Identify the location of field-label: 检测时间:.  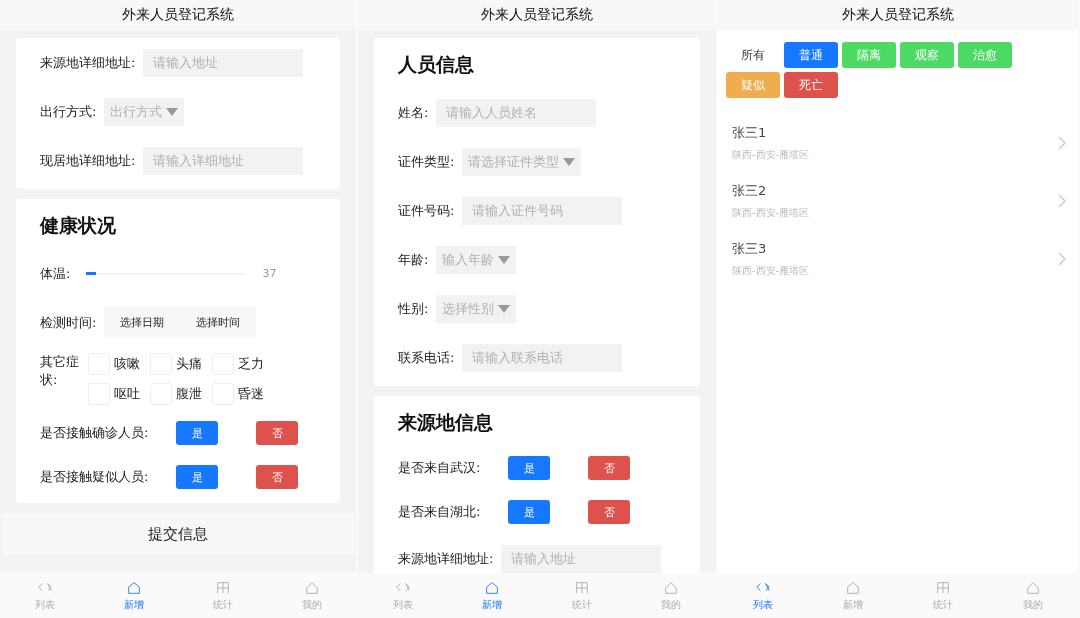
(68, 322).